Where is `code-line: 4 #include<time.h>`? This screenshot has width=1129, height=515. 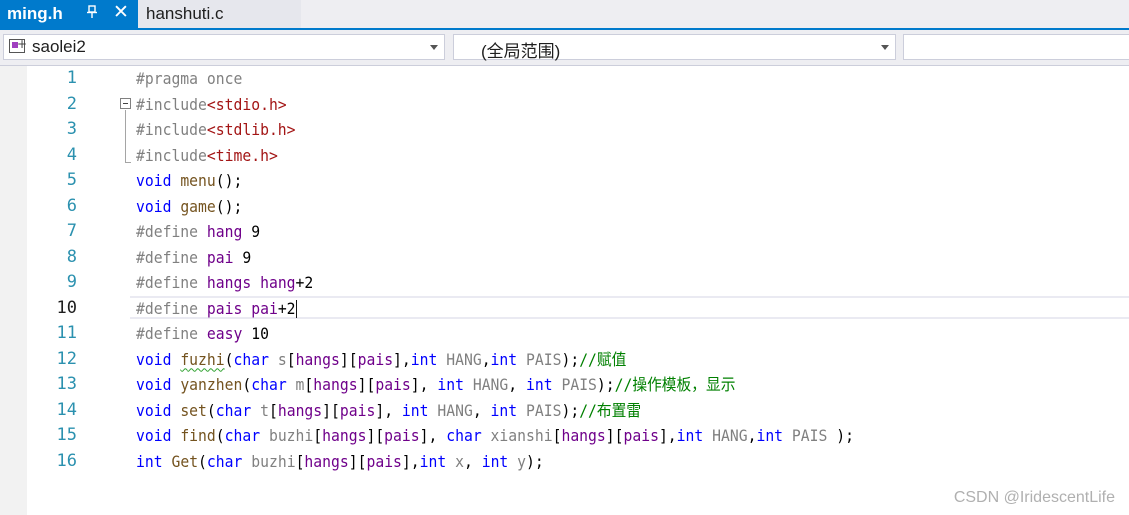
code-line: 4 #include<time.h> is located at coordinates (564, 155).